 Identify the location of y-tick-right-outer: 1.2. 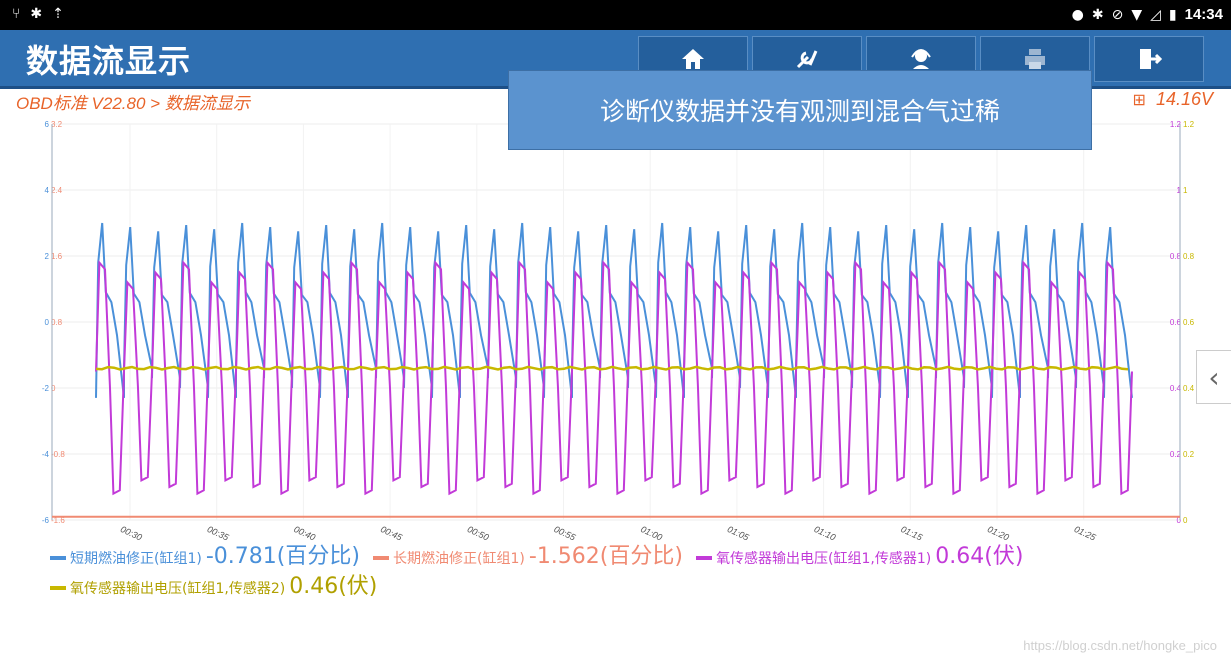
(1189, 124).